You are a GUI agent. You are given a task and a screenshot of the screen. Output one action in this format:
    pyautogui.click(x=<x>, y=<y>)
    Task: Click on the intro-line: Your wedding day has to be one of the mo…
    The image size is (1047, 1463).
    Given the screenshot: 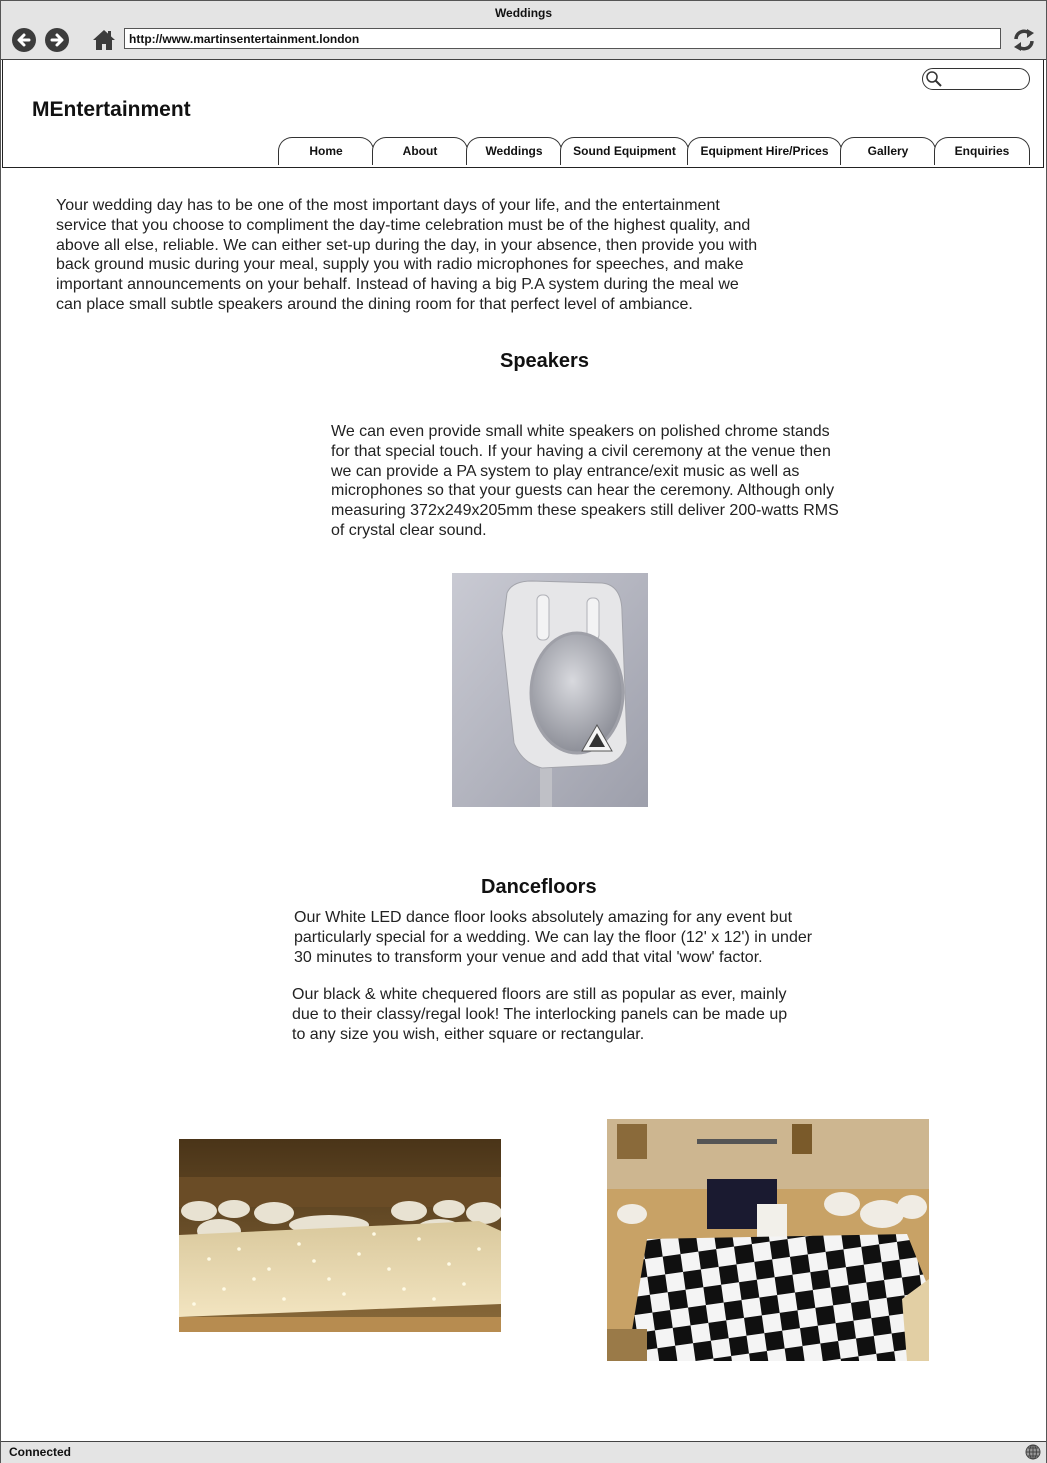 What is the action you would take?
    pyautogui.click(x=388, y=205)
    